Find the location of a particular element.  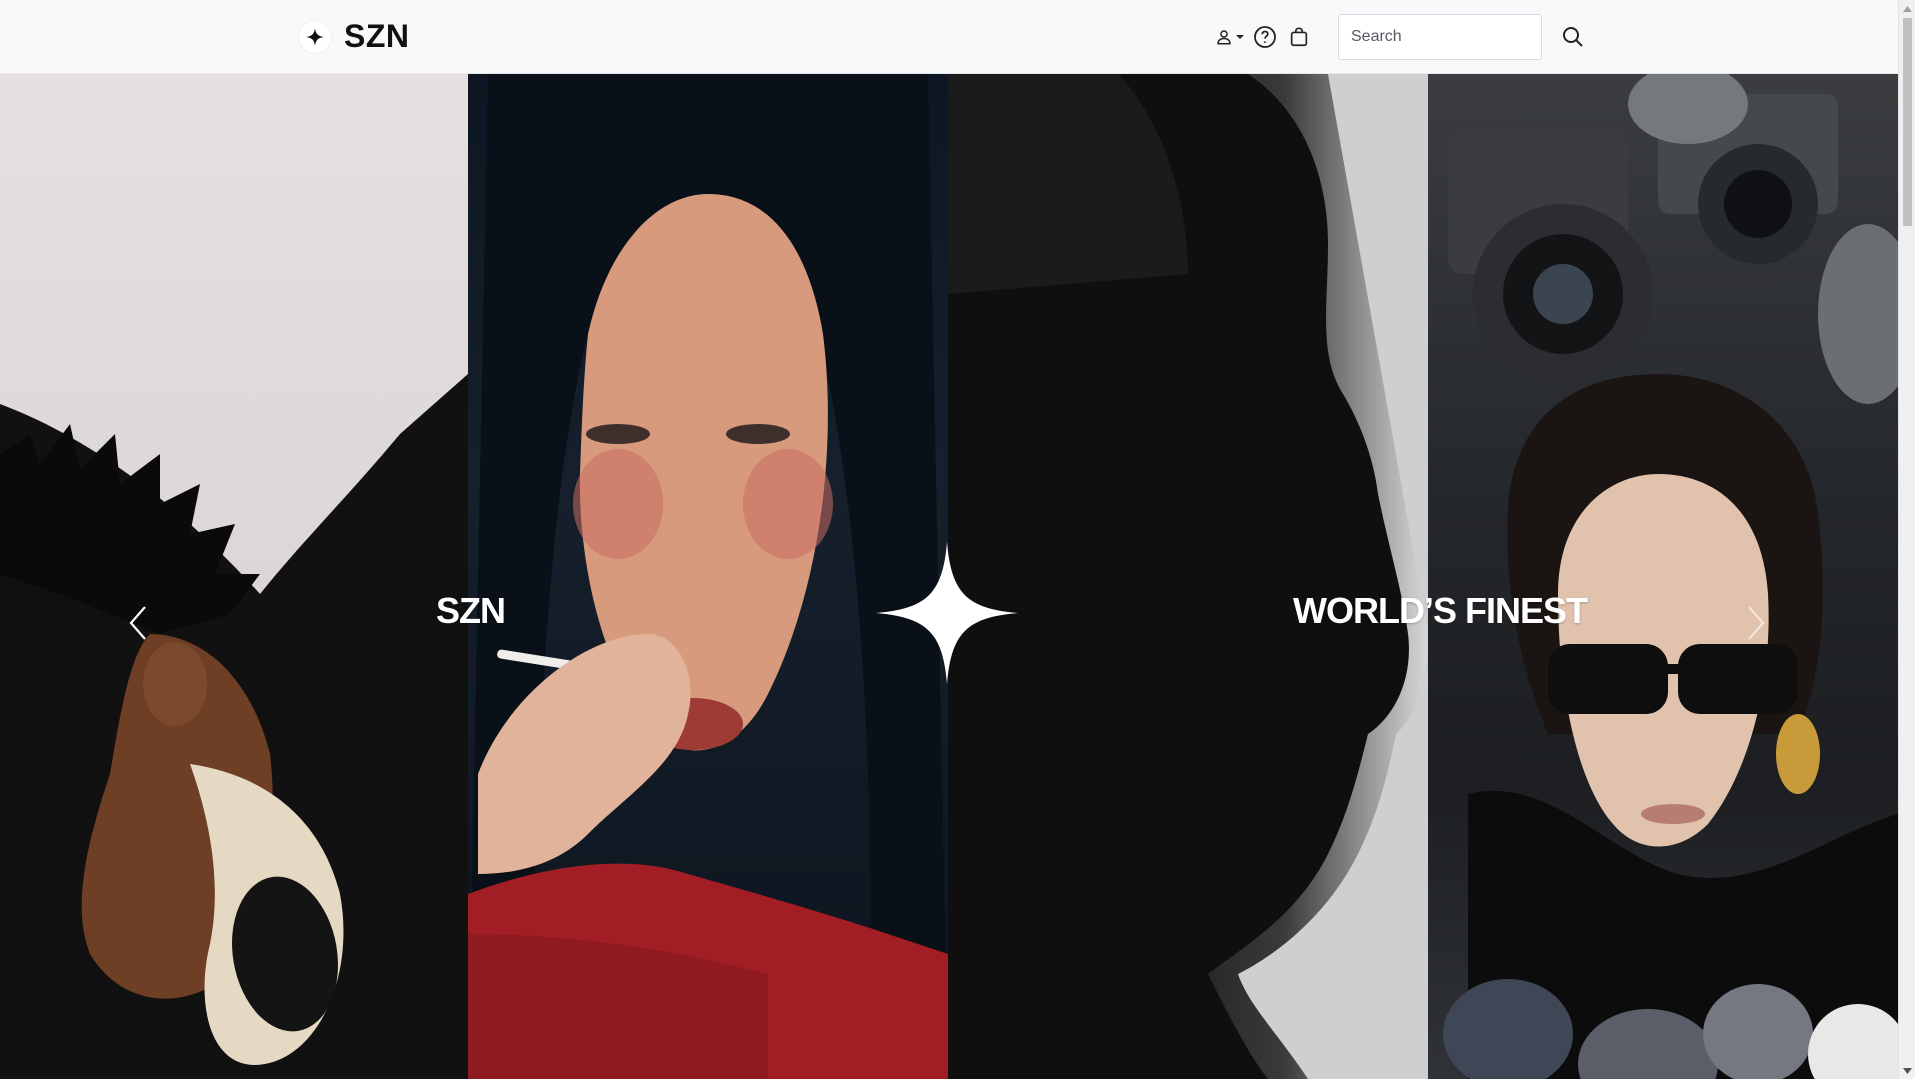

search-button is located at coordinates (1573, 37).